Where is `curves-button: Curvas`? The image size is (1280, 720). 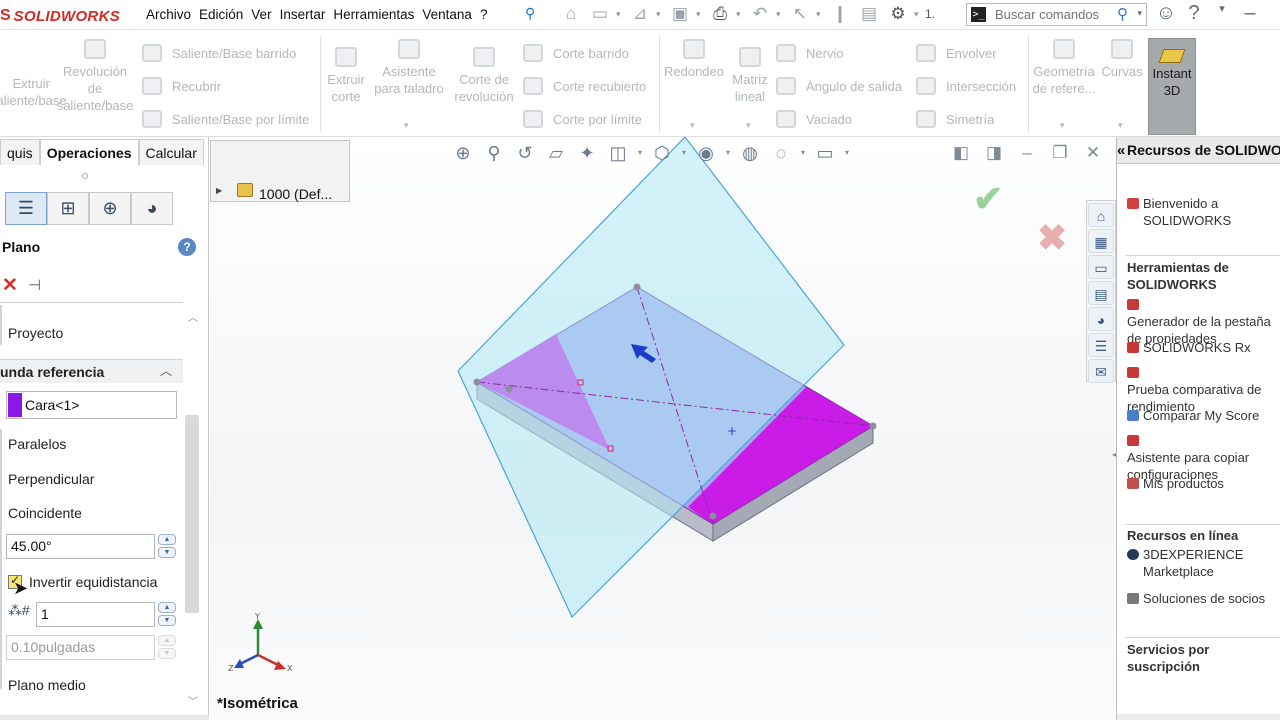 curves-button: Curvas is located at coordinates (1122, 59).